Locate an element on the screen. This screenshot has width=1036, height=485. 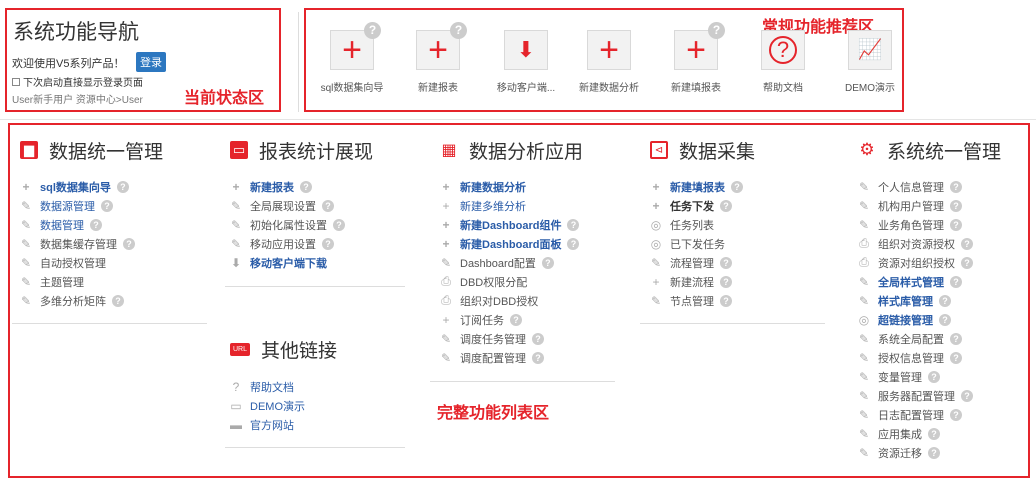
list-item: + 新建流程? is located at coordinates (702, 281).